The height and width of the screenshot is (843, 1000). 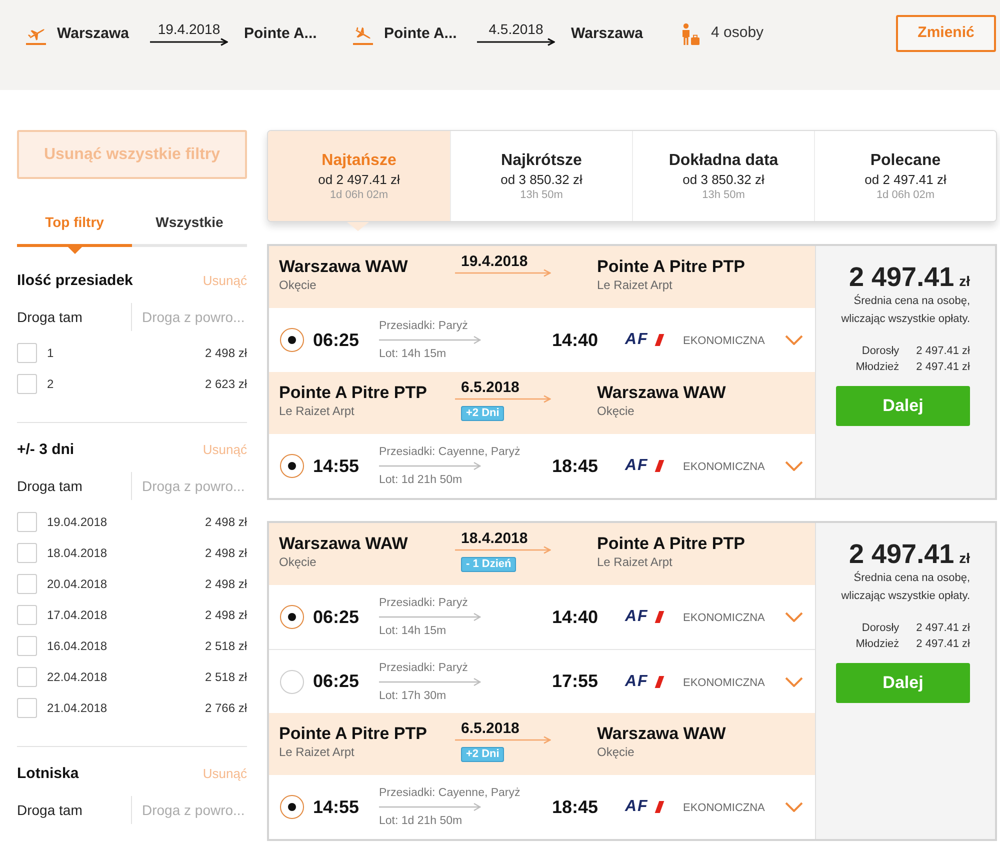 I want to click on departure-time: 14:55, so click(x=336, y=806).